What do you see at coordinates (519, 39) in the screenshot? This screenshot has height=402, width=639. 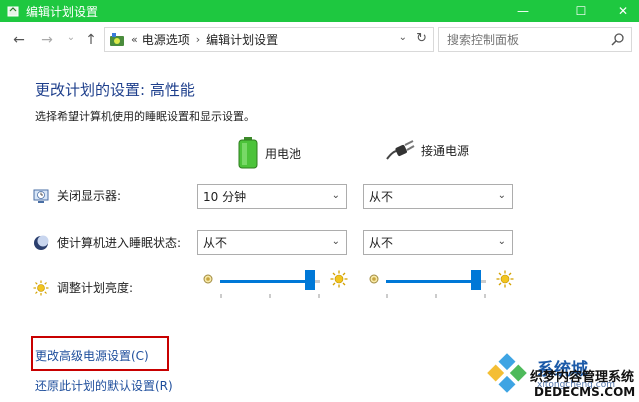 I see `search-input` at bounding box center [519, 39].